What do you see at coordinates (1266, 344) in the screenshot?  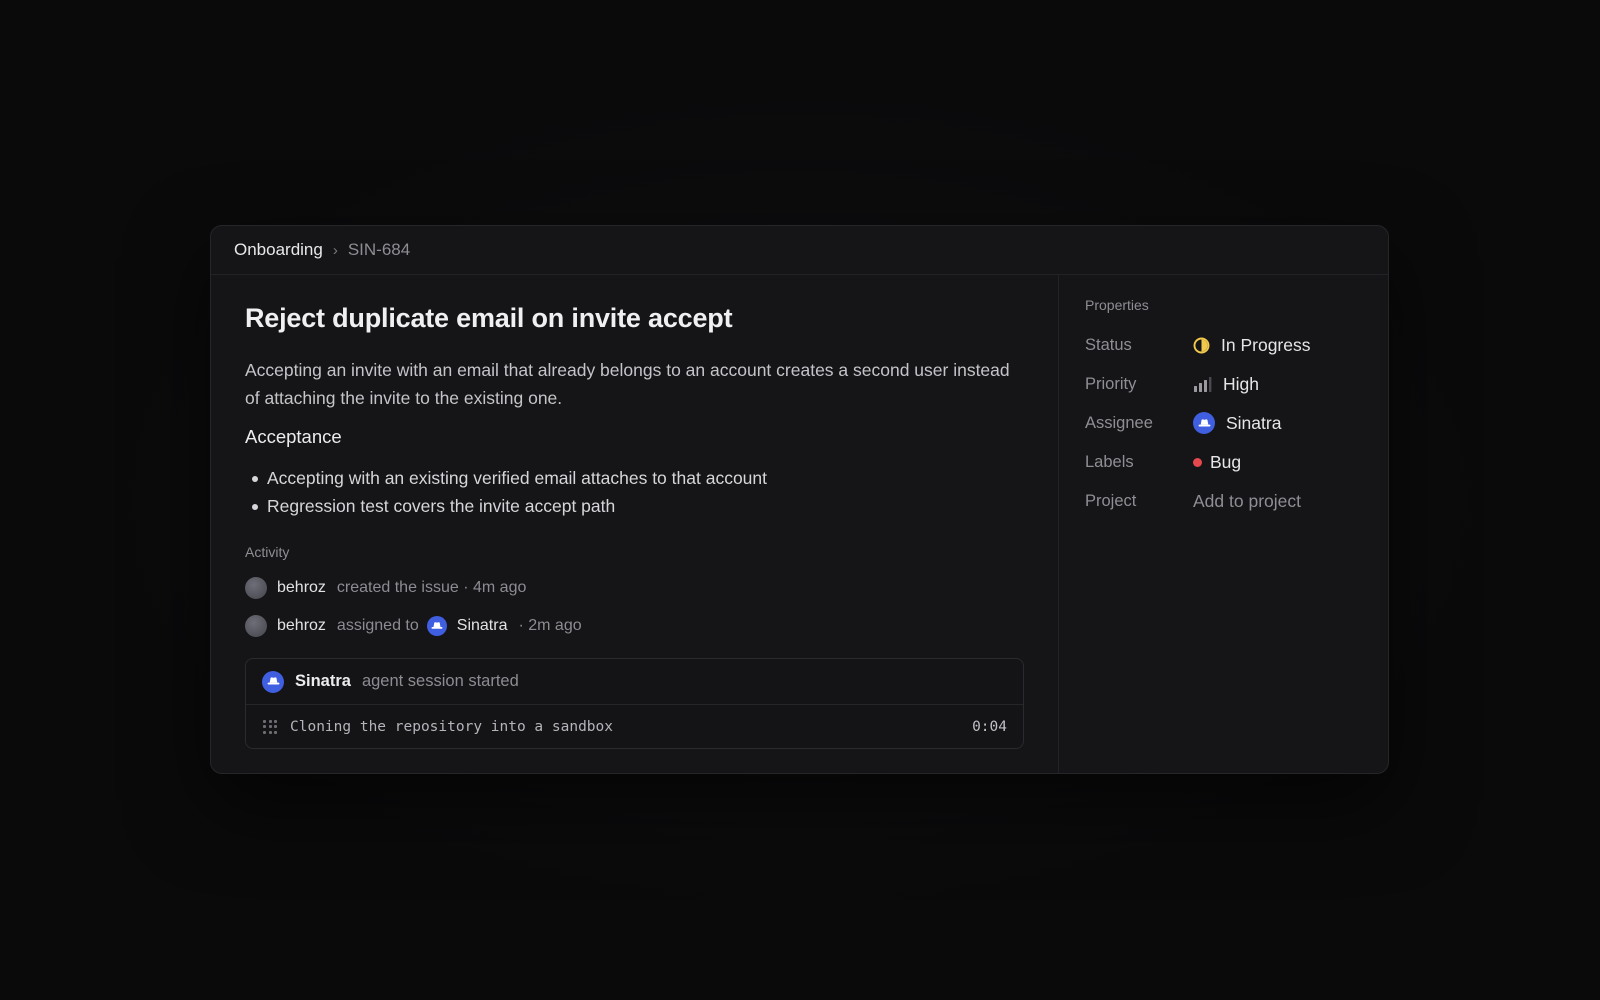 I see `status-label: In Progress` at bounding box center [1266, 344].